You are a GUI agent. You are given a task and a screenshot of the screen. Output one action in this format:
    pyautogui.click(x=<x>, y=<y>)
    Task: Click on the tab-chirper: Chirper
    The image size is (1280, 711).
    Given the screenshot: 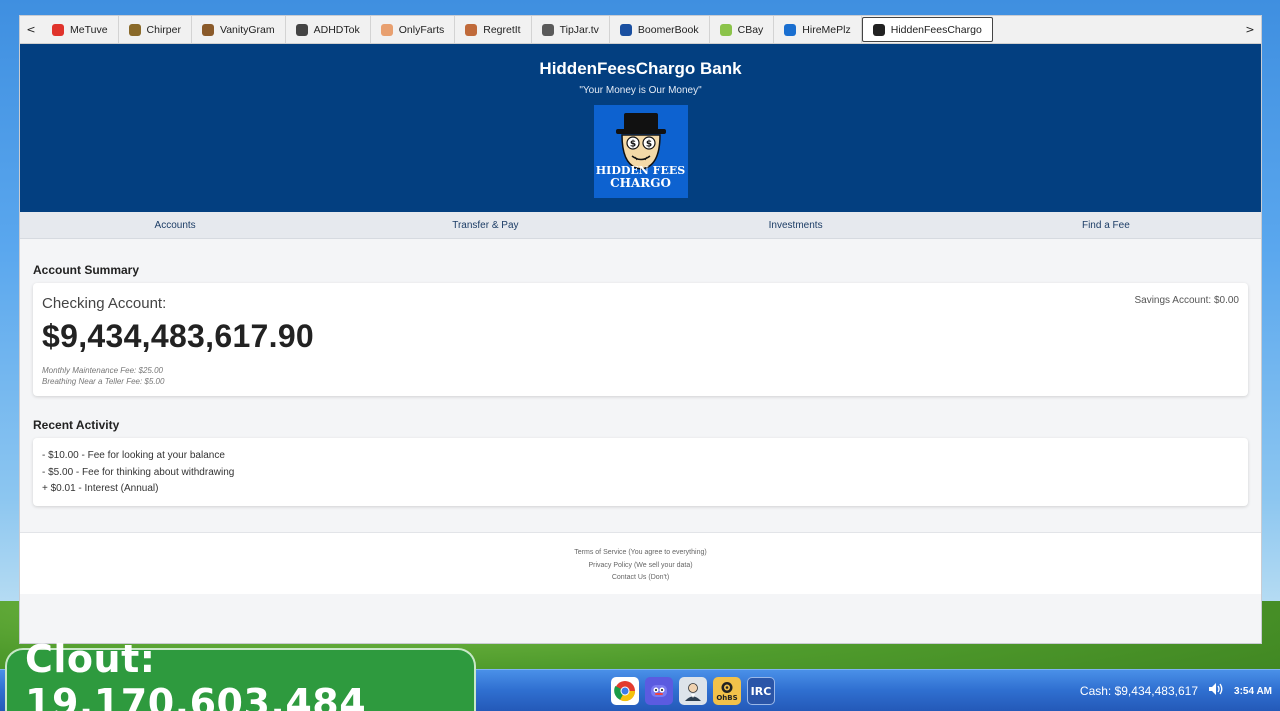 What is the action you would take?
    pyautogui.click(x=155, y=29)
    